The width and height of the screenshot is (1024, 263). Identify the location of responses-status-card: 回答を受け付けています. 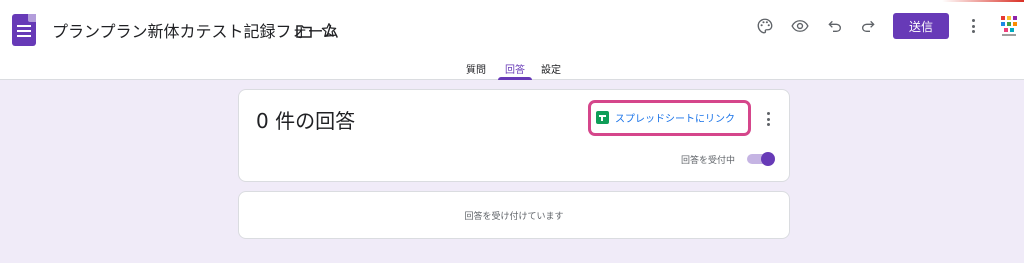
(514, 215).